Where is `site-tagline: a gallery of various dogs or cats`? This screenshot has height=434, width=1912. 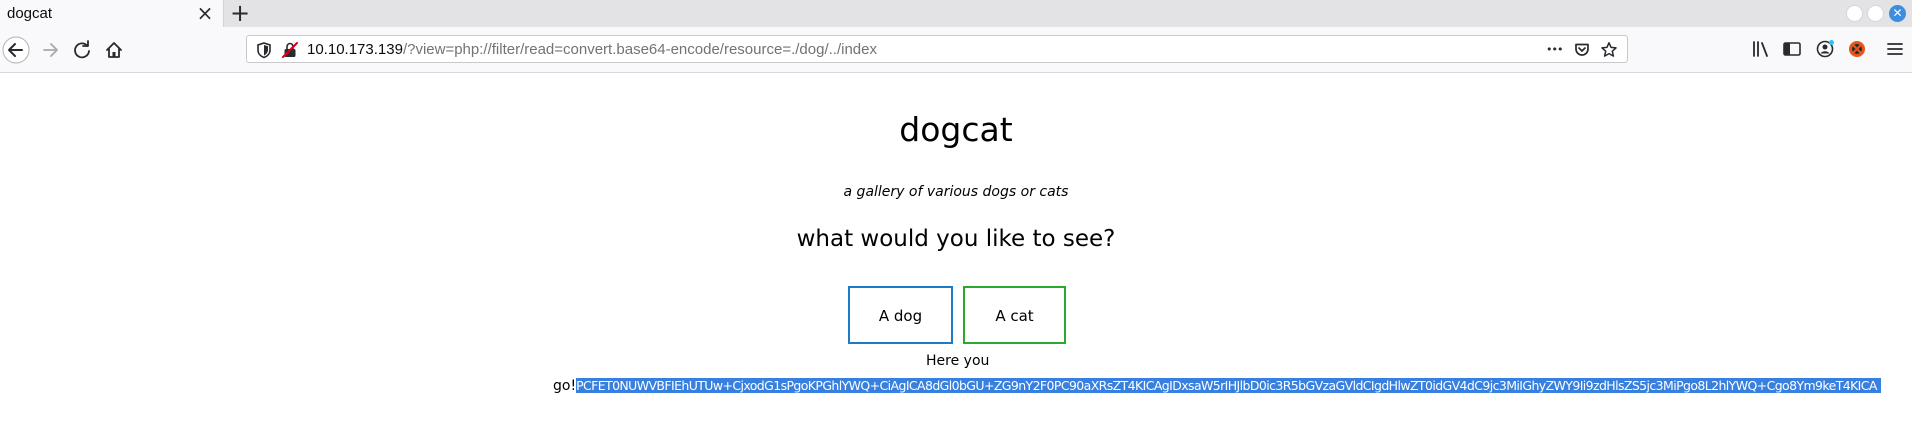
site-tagline: a gallery of various dogs or cats is located at coordinates (956, 192).